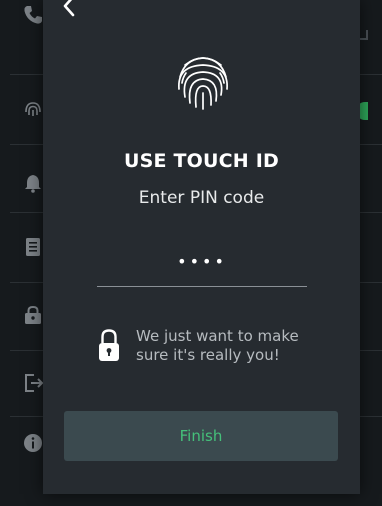 This screenshot has height=506, width=382. Describe the element at coordinates (367, 35) in the screenshot. I see `background-decoration` at that location.